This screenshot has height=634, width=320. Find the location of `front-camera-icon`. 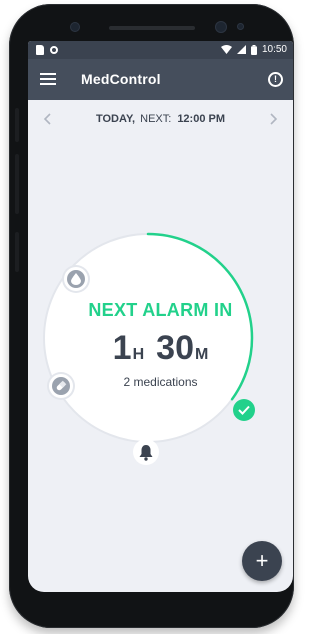

front-camera-icon is located at coordinates (221, 27).